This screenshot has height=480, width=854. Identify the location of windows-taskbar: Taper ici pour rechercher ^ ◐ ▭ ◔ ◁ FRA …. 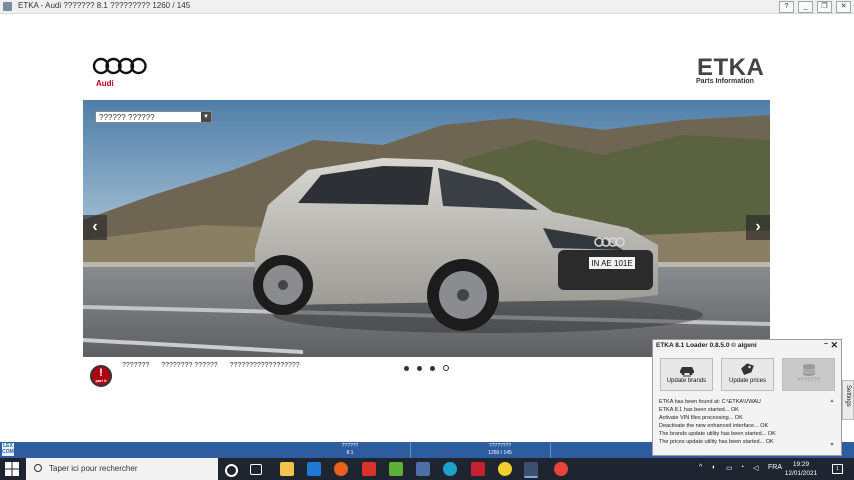
(427, 469).